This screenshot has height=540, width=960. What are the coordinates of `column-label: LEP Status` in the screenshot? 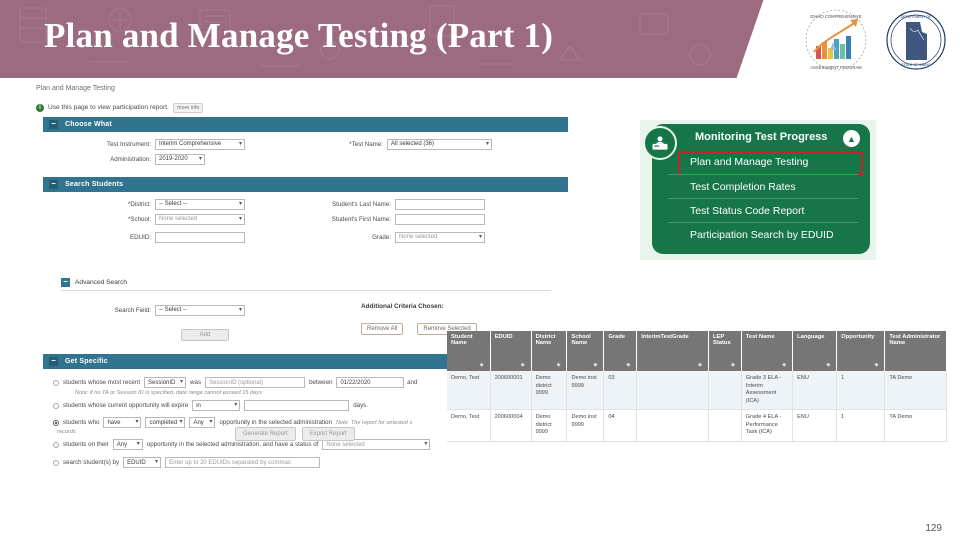 It's located at (721, 340).